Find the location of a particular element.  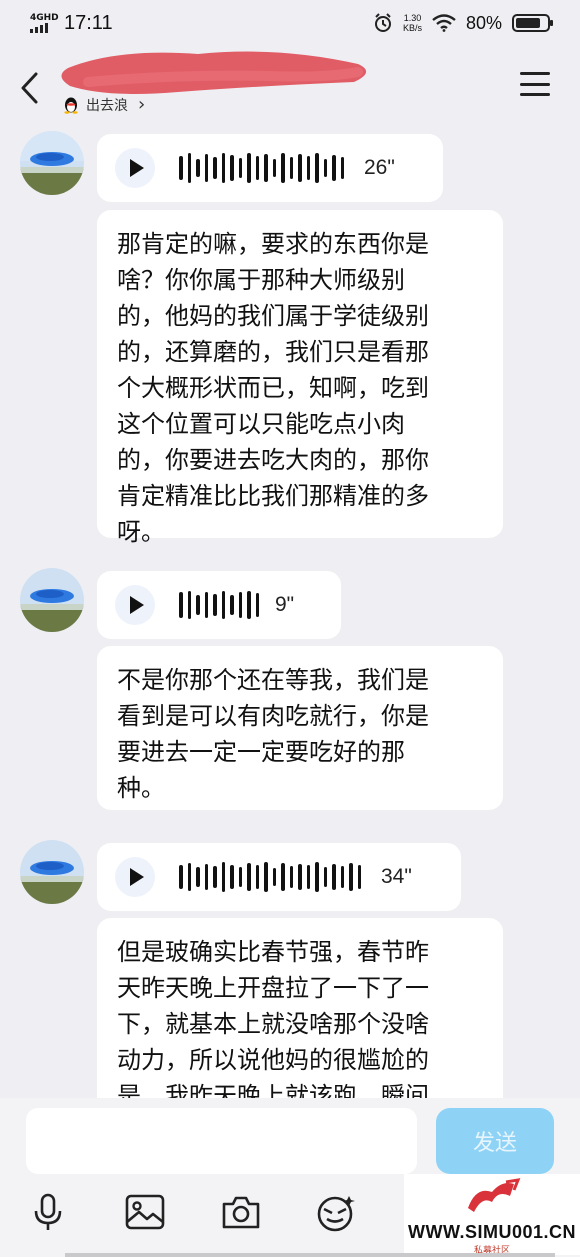

message-line: 的，他妈的我们属于学徒级别 is located at coordinates (273, 316).